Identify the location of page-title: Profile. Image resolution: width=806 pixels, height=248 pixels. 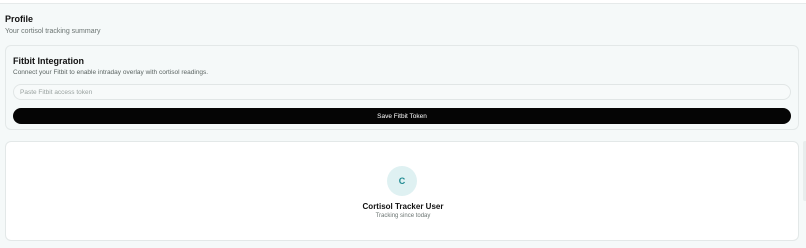
(19, 19).